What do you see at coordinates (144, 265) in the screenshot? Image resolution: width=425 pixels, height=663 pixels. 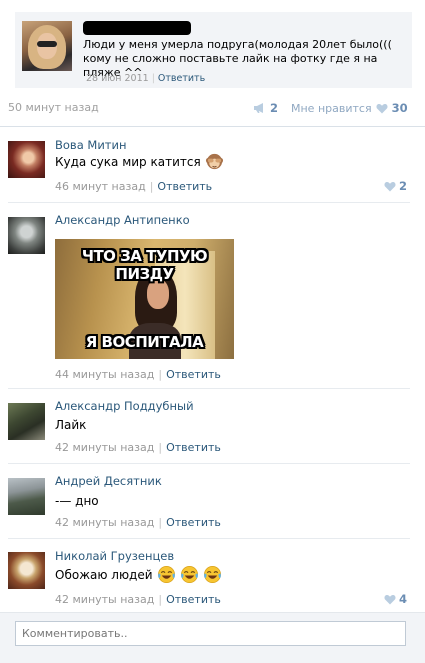 I see `meme-top-caption: ЧТО ЗА ТУПУЮ ПИЗДУ` at bounding box center [144, 265].